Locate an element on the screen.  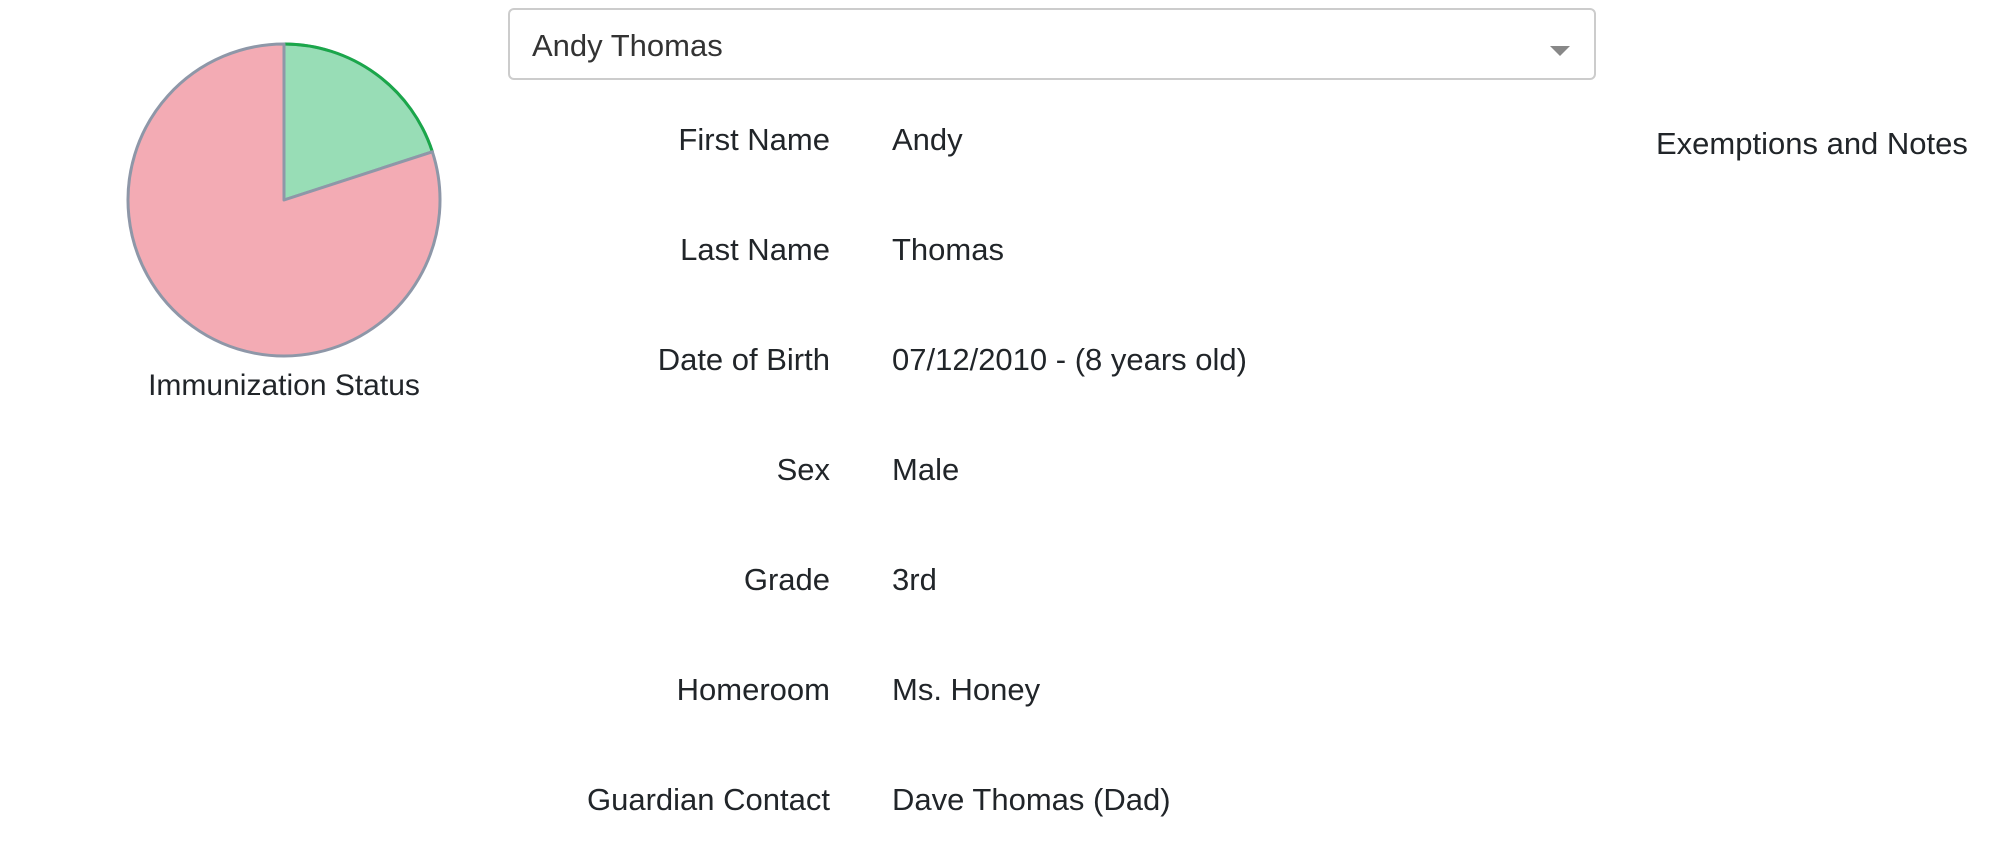
detail-row-sex: Sex Male is located at coordinates (958, 470).